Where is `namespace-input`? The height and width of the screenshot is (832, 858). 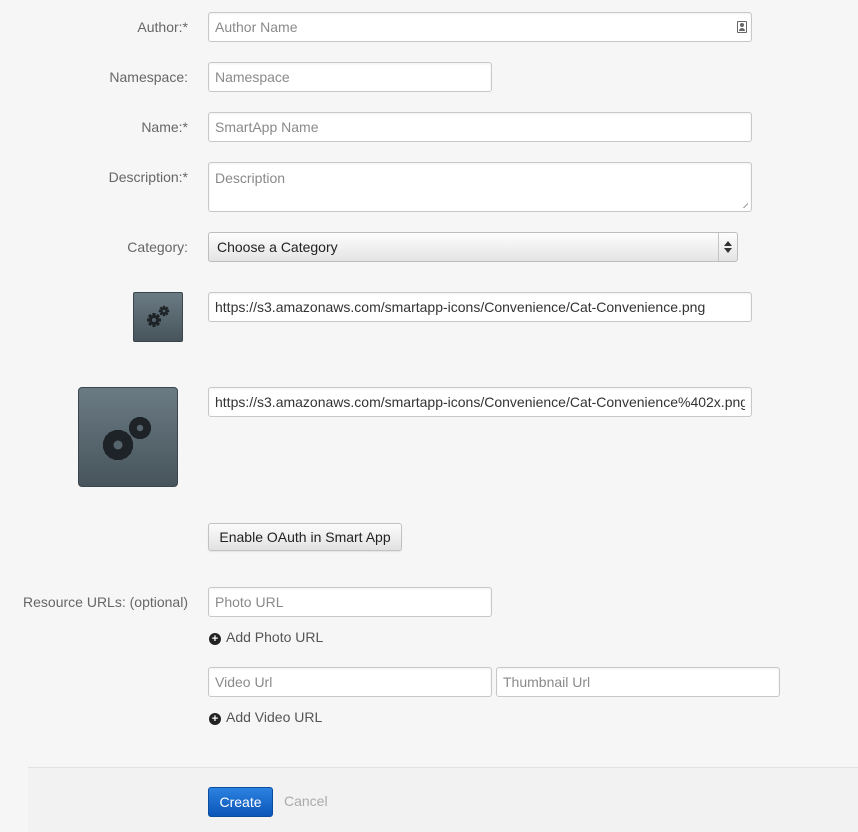 namespace-input is located at coordinates (350, 77).